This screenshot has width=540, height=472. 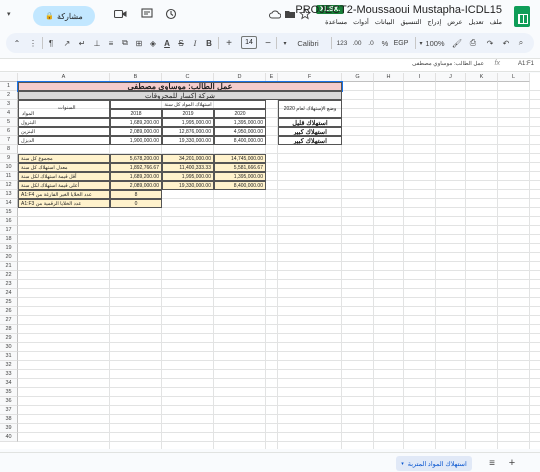 I want to click on print-icon: ⎙, so click(x=473, y=43).